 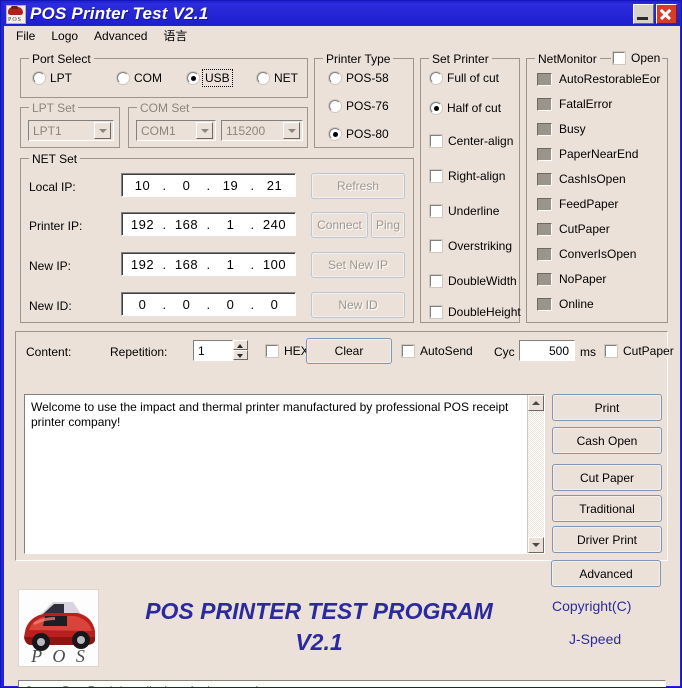 I want to click on radio-port-lpt: LPT, so click(x=52, y=78).